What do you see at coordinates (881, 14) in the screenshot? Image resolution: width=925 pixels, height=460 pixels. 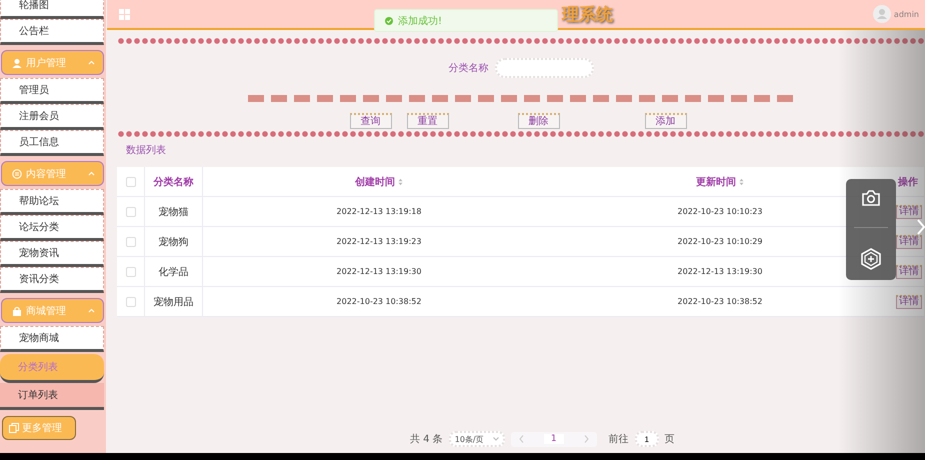 I see `avatar-icon` at bounding box center [881, 14].